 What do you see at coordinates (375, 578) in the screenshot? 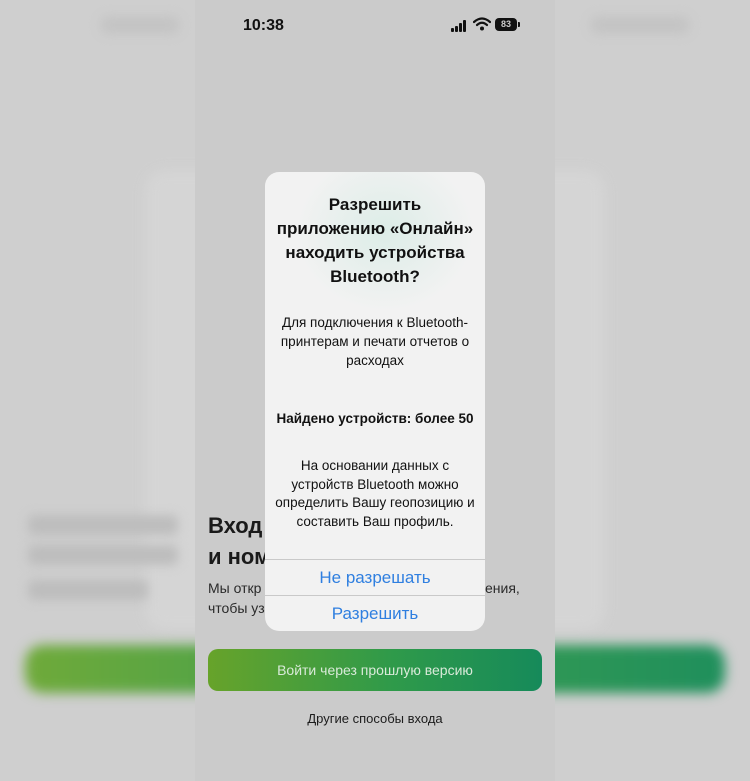
I see `deny-button: Не разрешать` at bounding box center [375, 578].